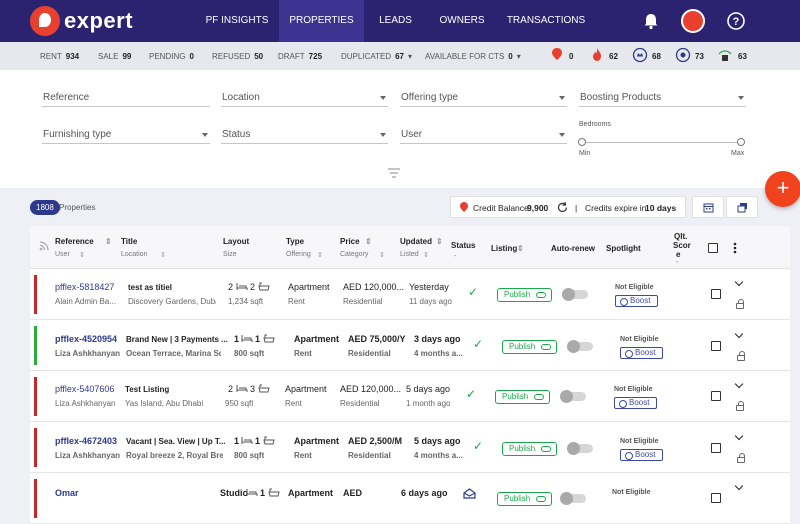 The width and height of the screenshot is (800, 524). Describe the element at coordinates (237, 56) in the screenshot. I see `stat-refused: REFUSED 50` at that location.